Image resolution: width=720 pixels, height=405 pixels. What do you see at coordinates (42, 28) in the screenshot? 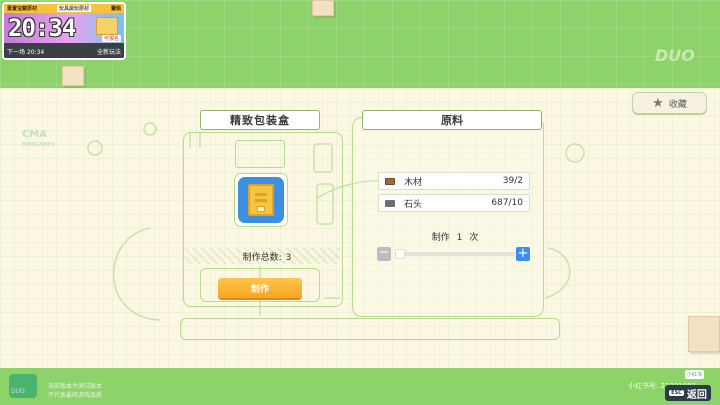
I see `timer-digits: 20:34` at bounding box center [42, 28].